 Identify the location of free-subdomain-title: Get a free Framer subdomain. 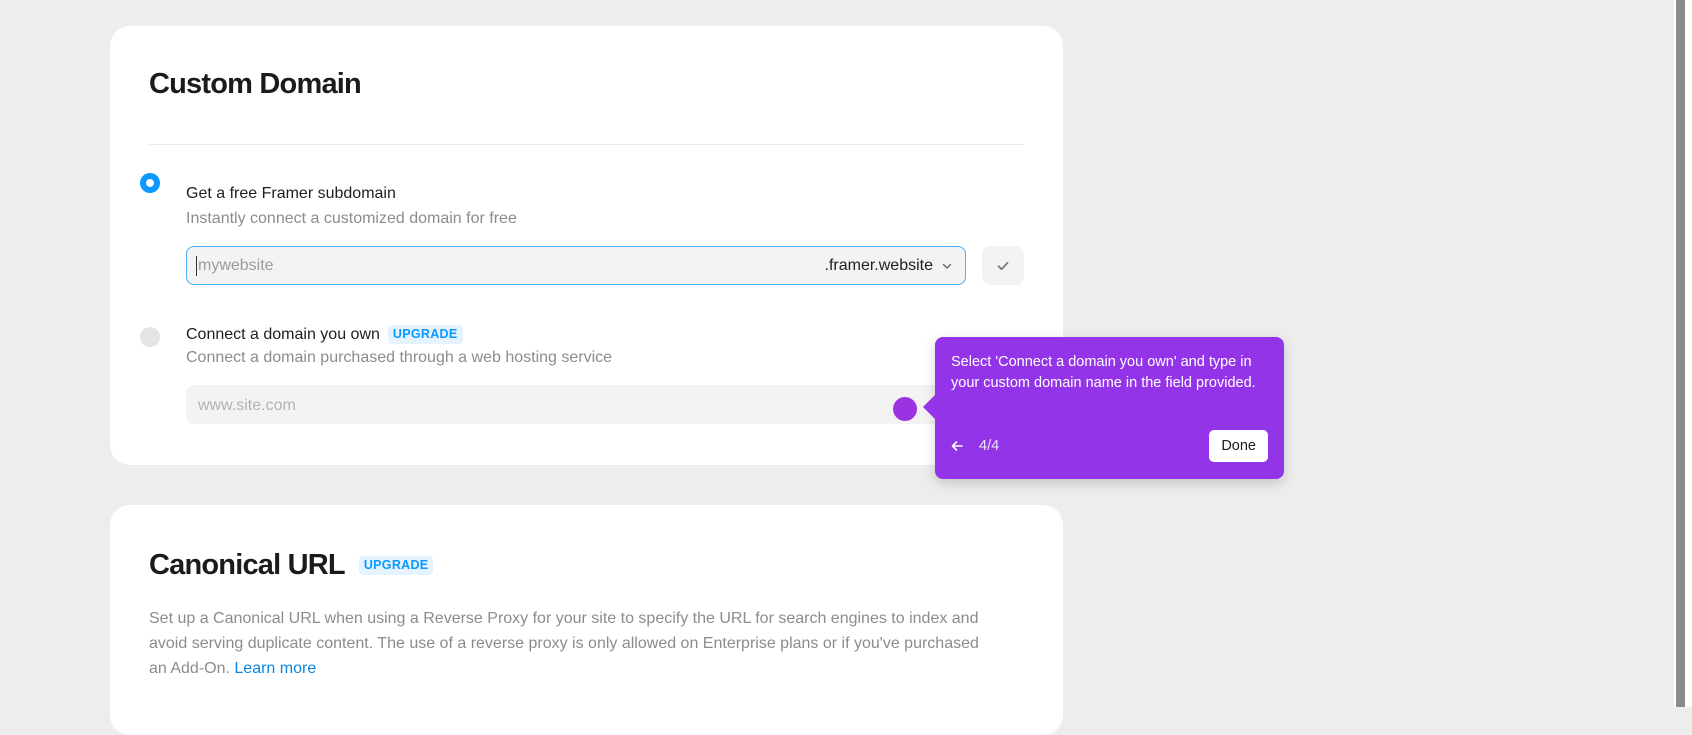
(291, 193).